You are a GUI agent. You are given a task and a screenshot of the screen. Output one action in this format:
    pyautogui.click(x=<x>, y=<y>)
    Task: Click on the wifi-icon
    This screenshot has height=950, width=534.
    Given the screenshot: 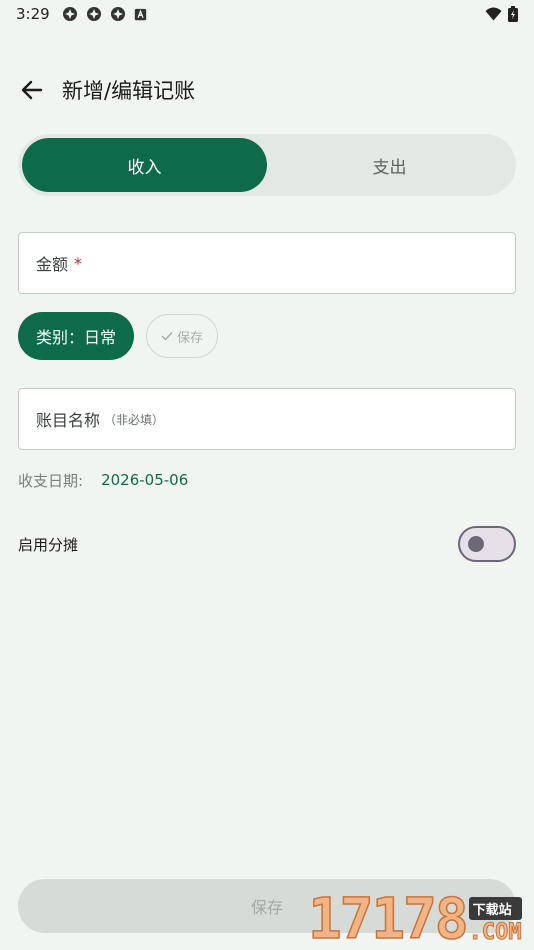 What is the action you would take?
    pyautogui.click(x=493, y=14)
    